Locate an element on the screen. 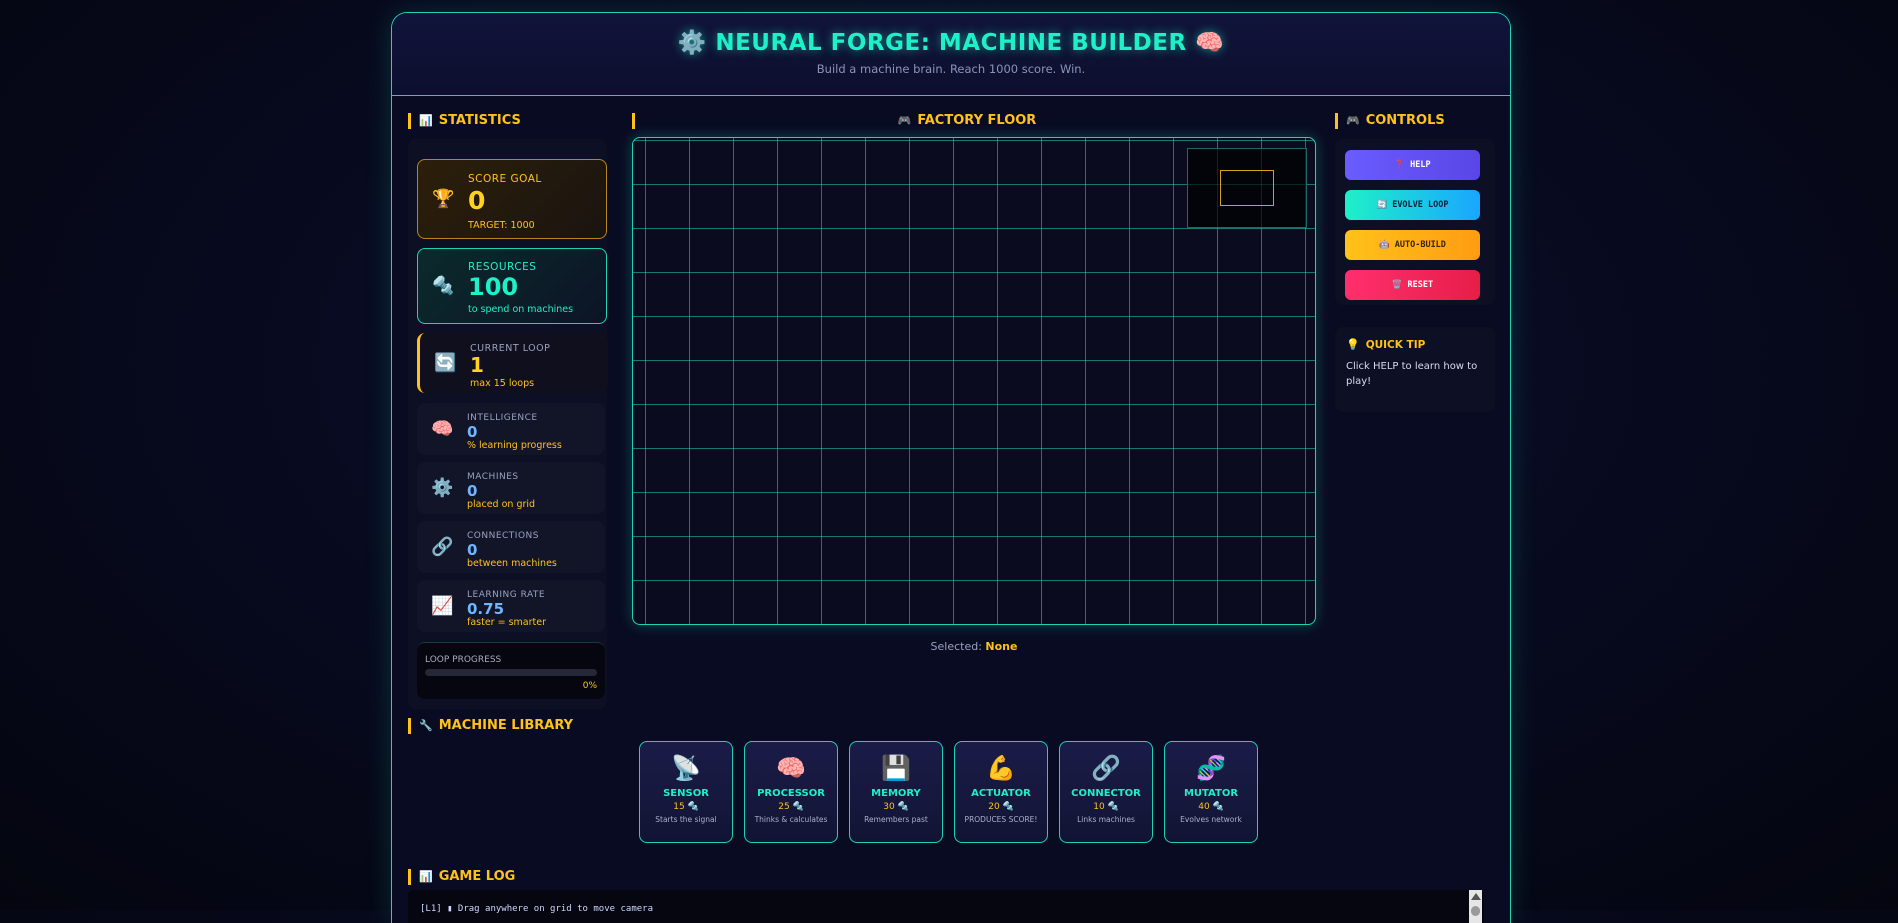 Image resolution: width=1898 pixels, height=923 pixels. scroll-up-arrow-icon is located at coordinates (1476, 896).